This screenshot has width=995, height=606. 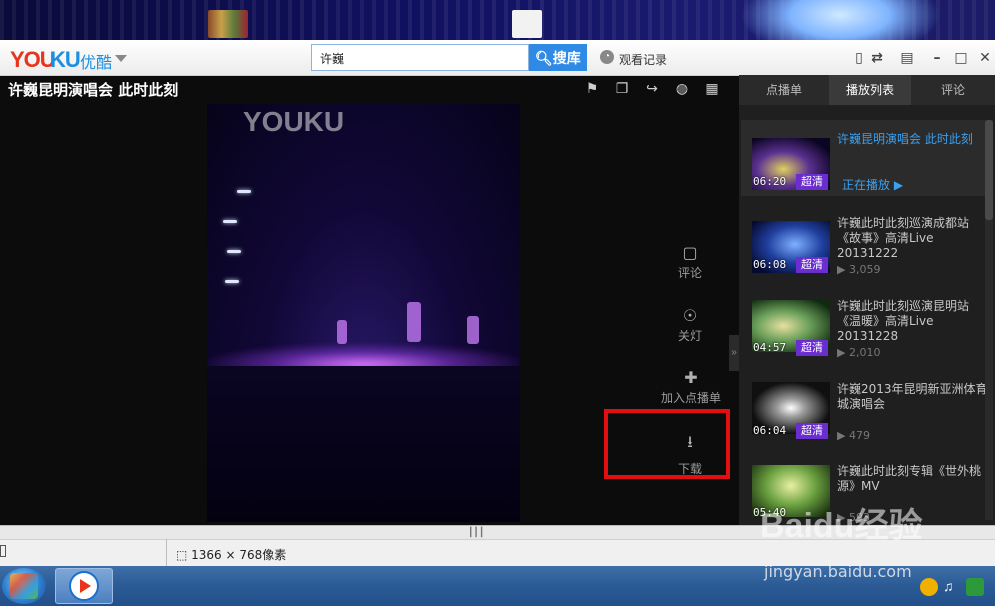 What do you see at coordinates (622, 89) in the screenshot?
I see `copy-icon: ❐` at bounding box center [622, 89].